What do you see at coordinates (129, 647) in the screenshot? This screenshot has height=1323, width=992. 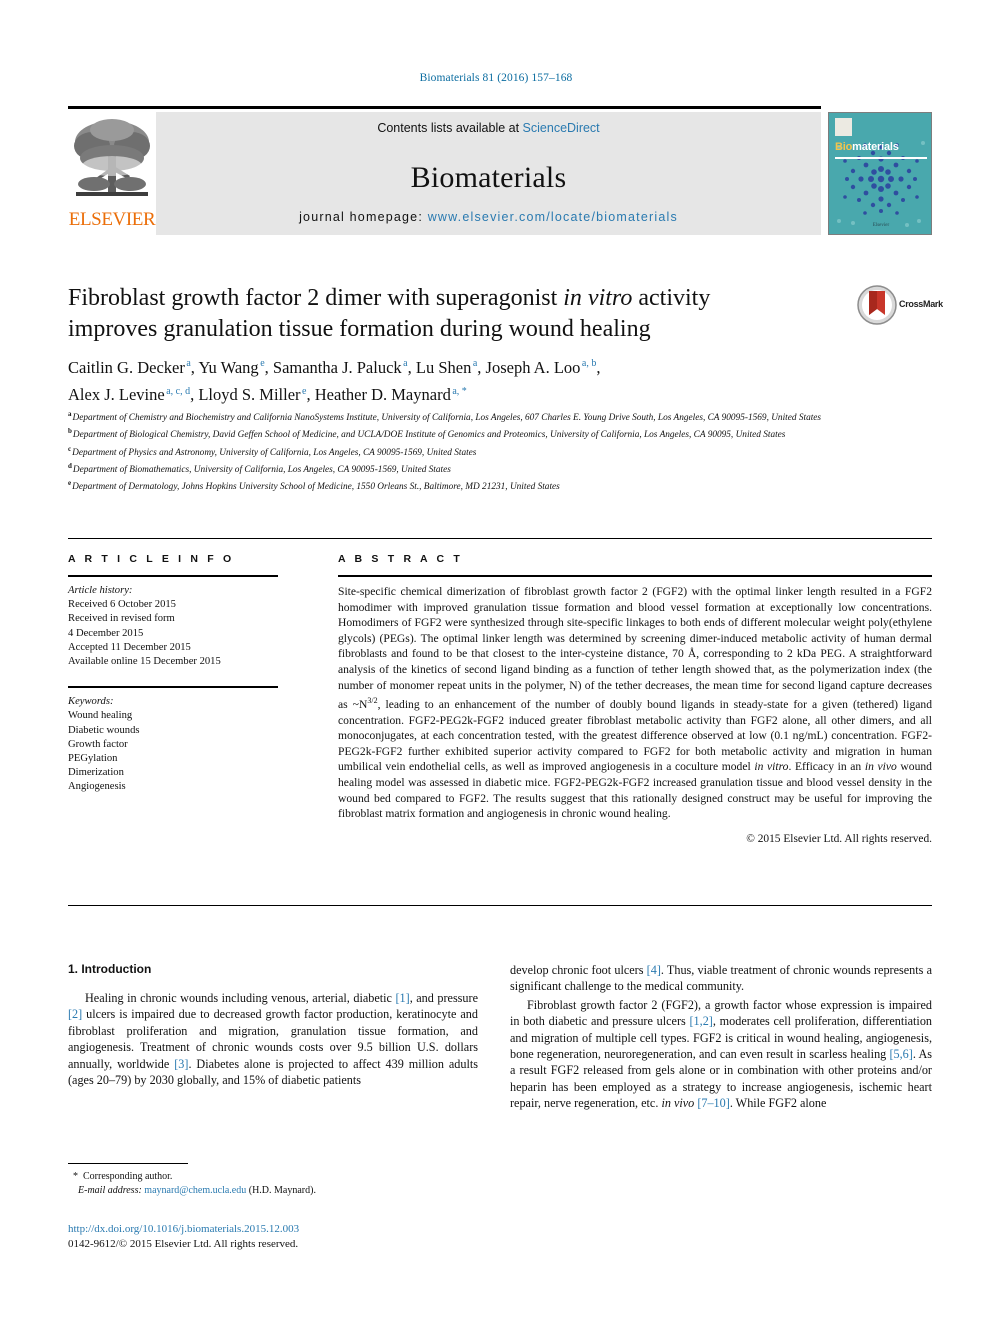 I see `history-item: Accepted 11 December 2015` at bounding box center [129, 647].